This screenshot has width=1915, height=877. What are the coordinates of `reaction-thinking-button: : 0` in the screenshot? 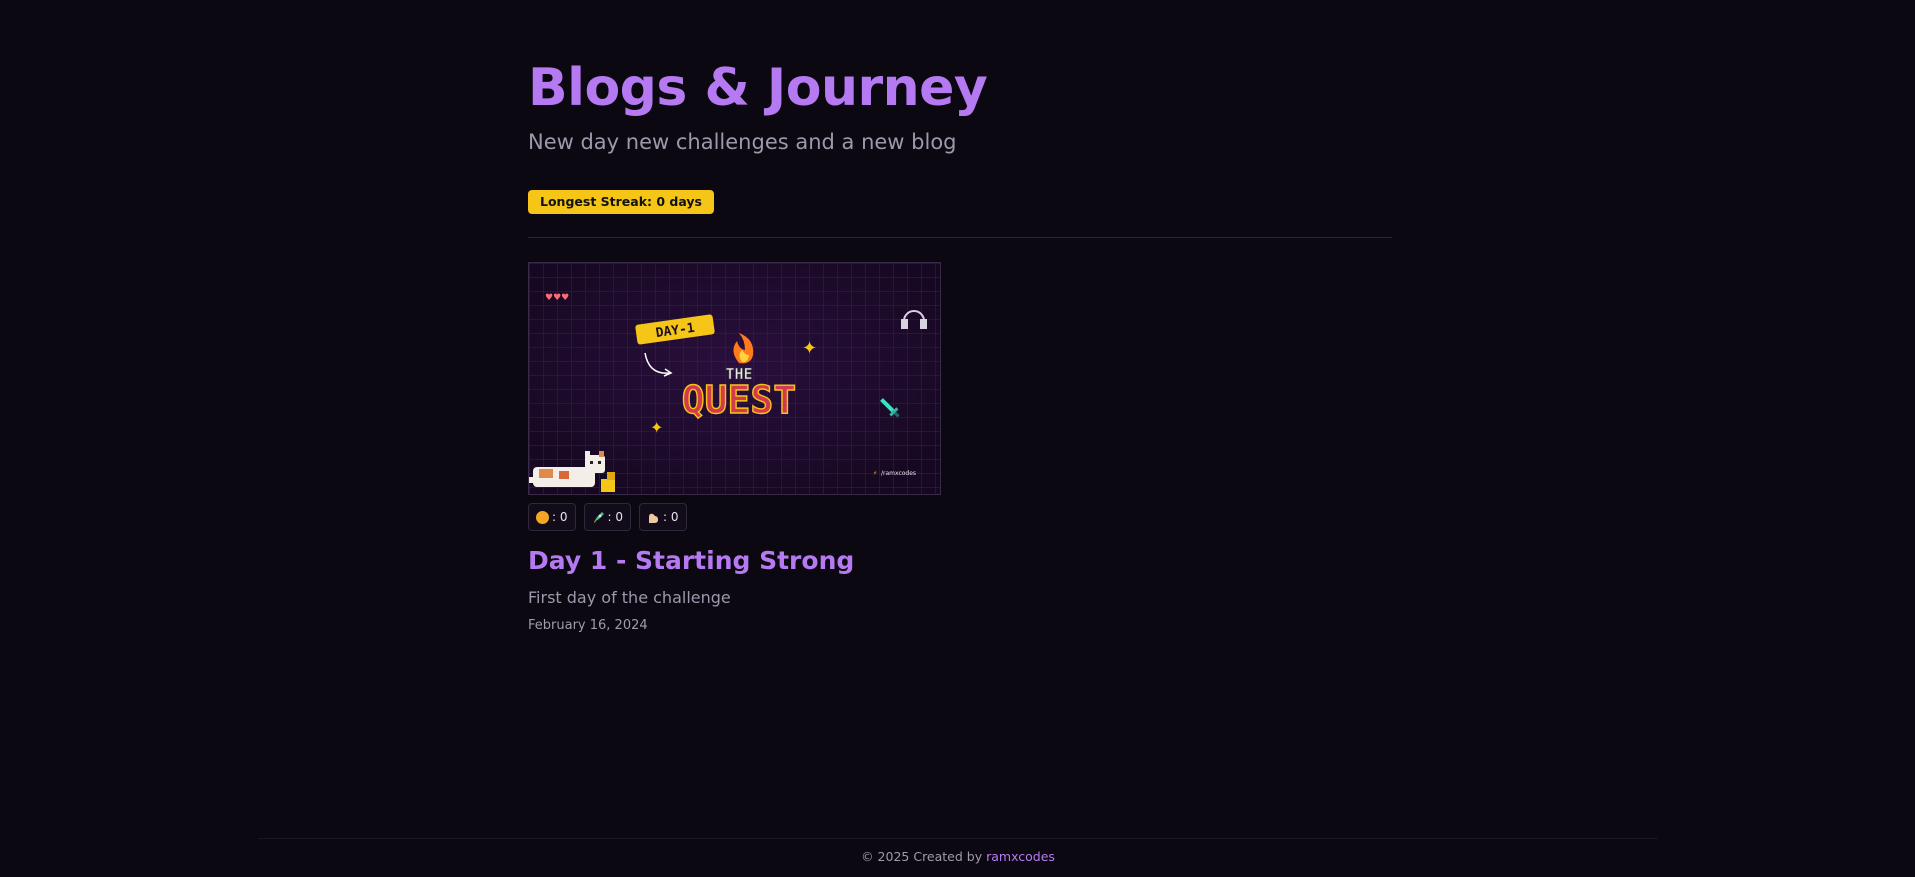 It's located at (552, 517).